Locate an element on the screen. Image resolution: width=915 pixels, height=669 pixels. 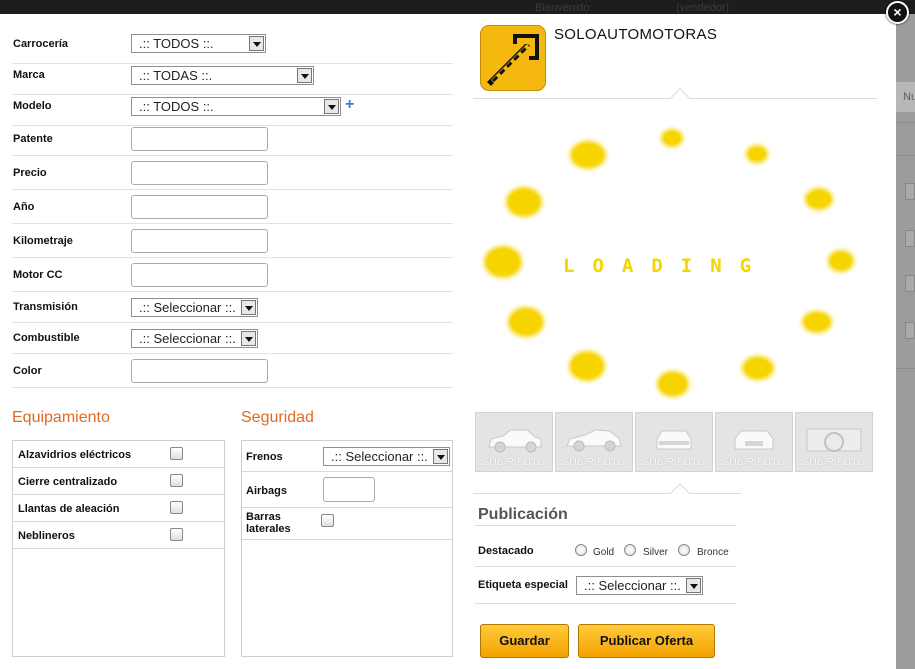
etiqueta-value: .:: Seleccionar ::. is located at coordinates (632, 585).